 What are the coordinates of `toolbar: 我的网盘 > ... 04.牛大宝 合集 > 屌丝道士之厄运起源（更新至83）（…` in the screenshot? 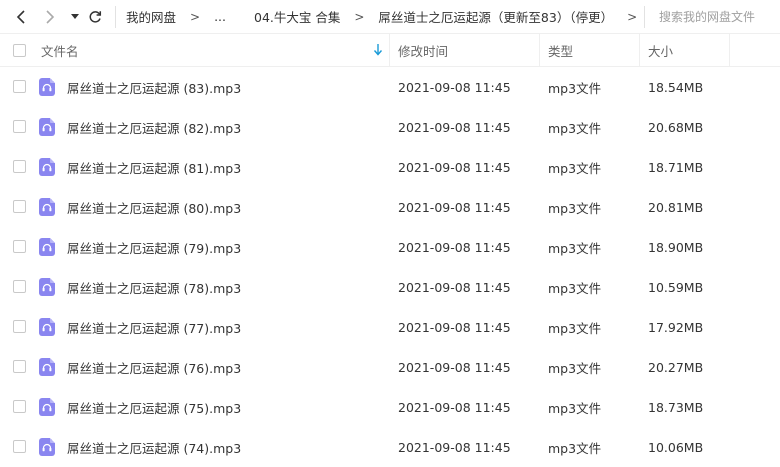 It's located at (390, 16).